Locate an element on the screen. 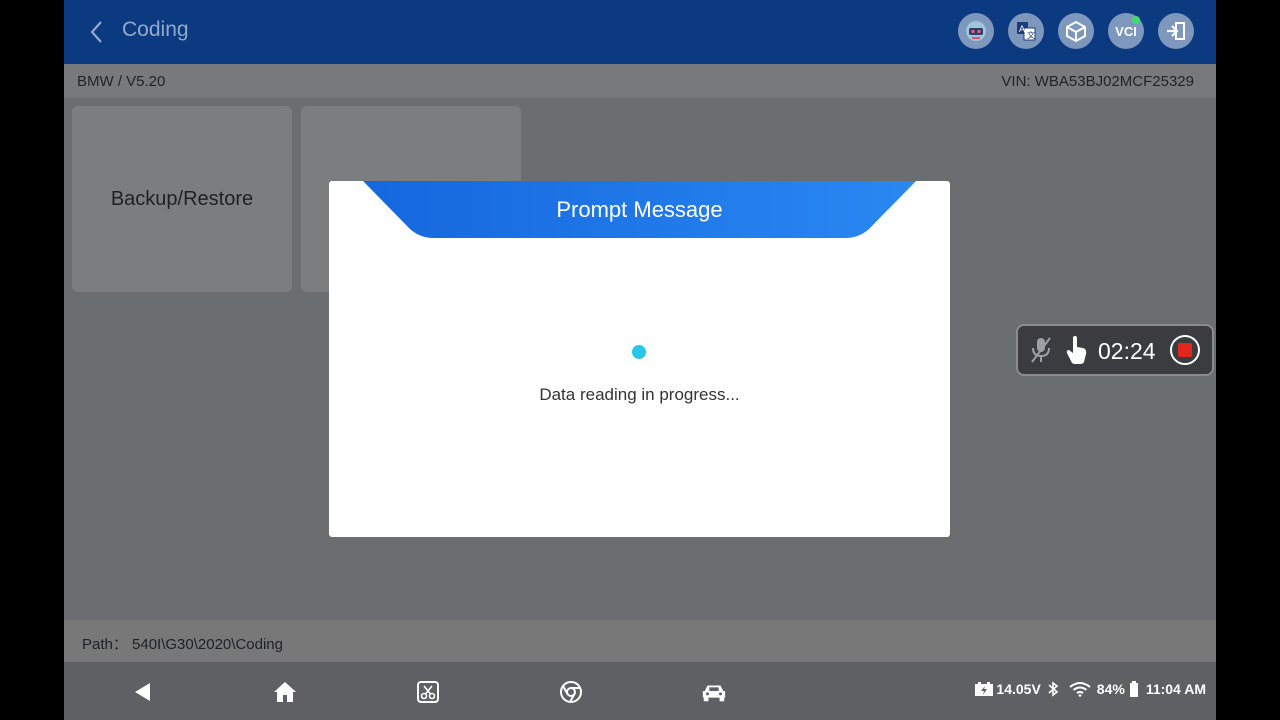 The height and width of the screenshot is (720, 1280). status-area: 14.05V 84% 11:04 AM is located at coordinates (1090, 689).